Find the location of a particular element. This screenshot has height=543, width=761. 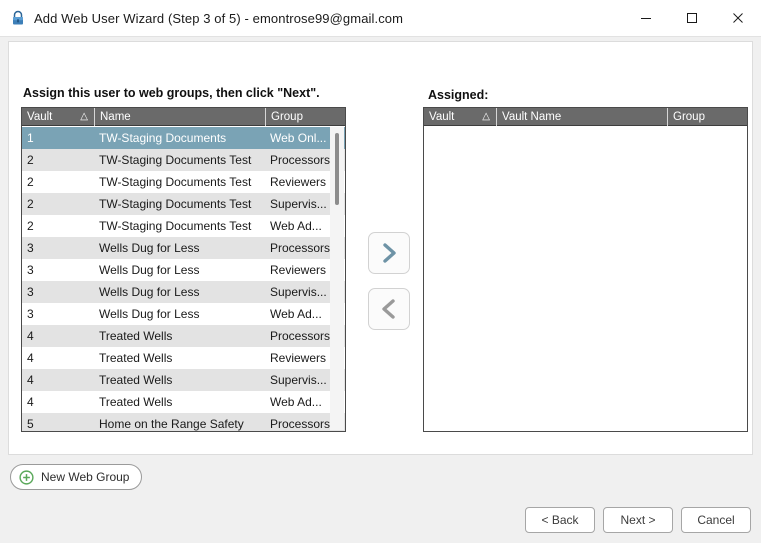

cell-vault: 1 is located at coordinates (30, 138).